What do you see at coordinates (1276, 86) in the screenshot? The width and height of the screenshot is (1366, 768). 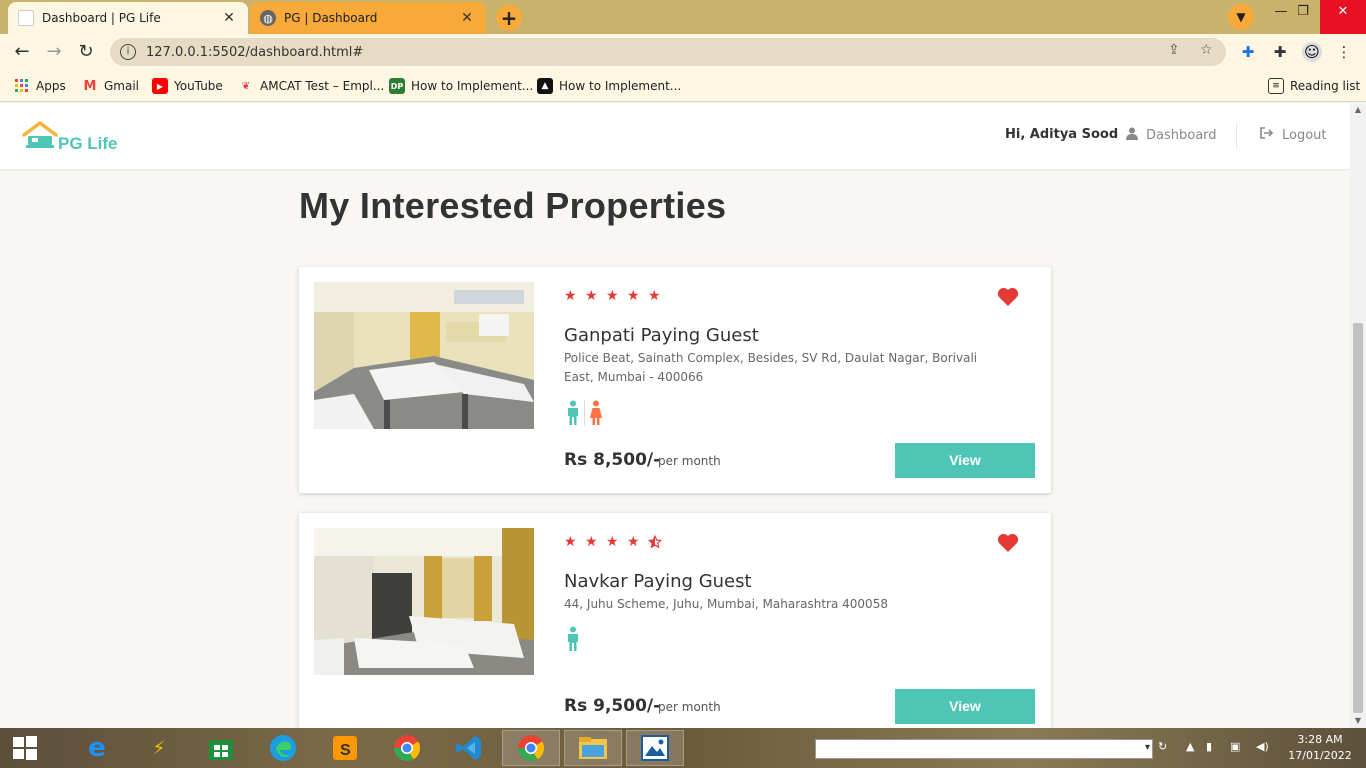 I see `reading-list-icon: ≡` at bounding box center [1276, 86].